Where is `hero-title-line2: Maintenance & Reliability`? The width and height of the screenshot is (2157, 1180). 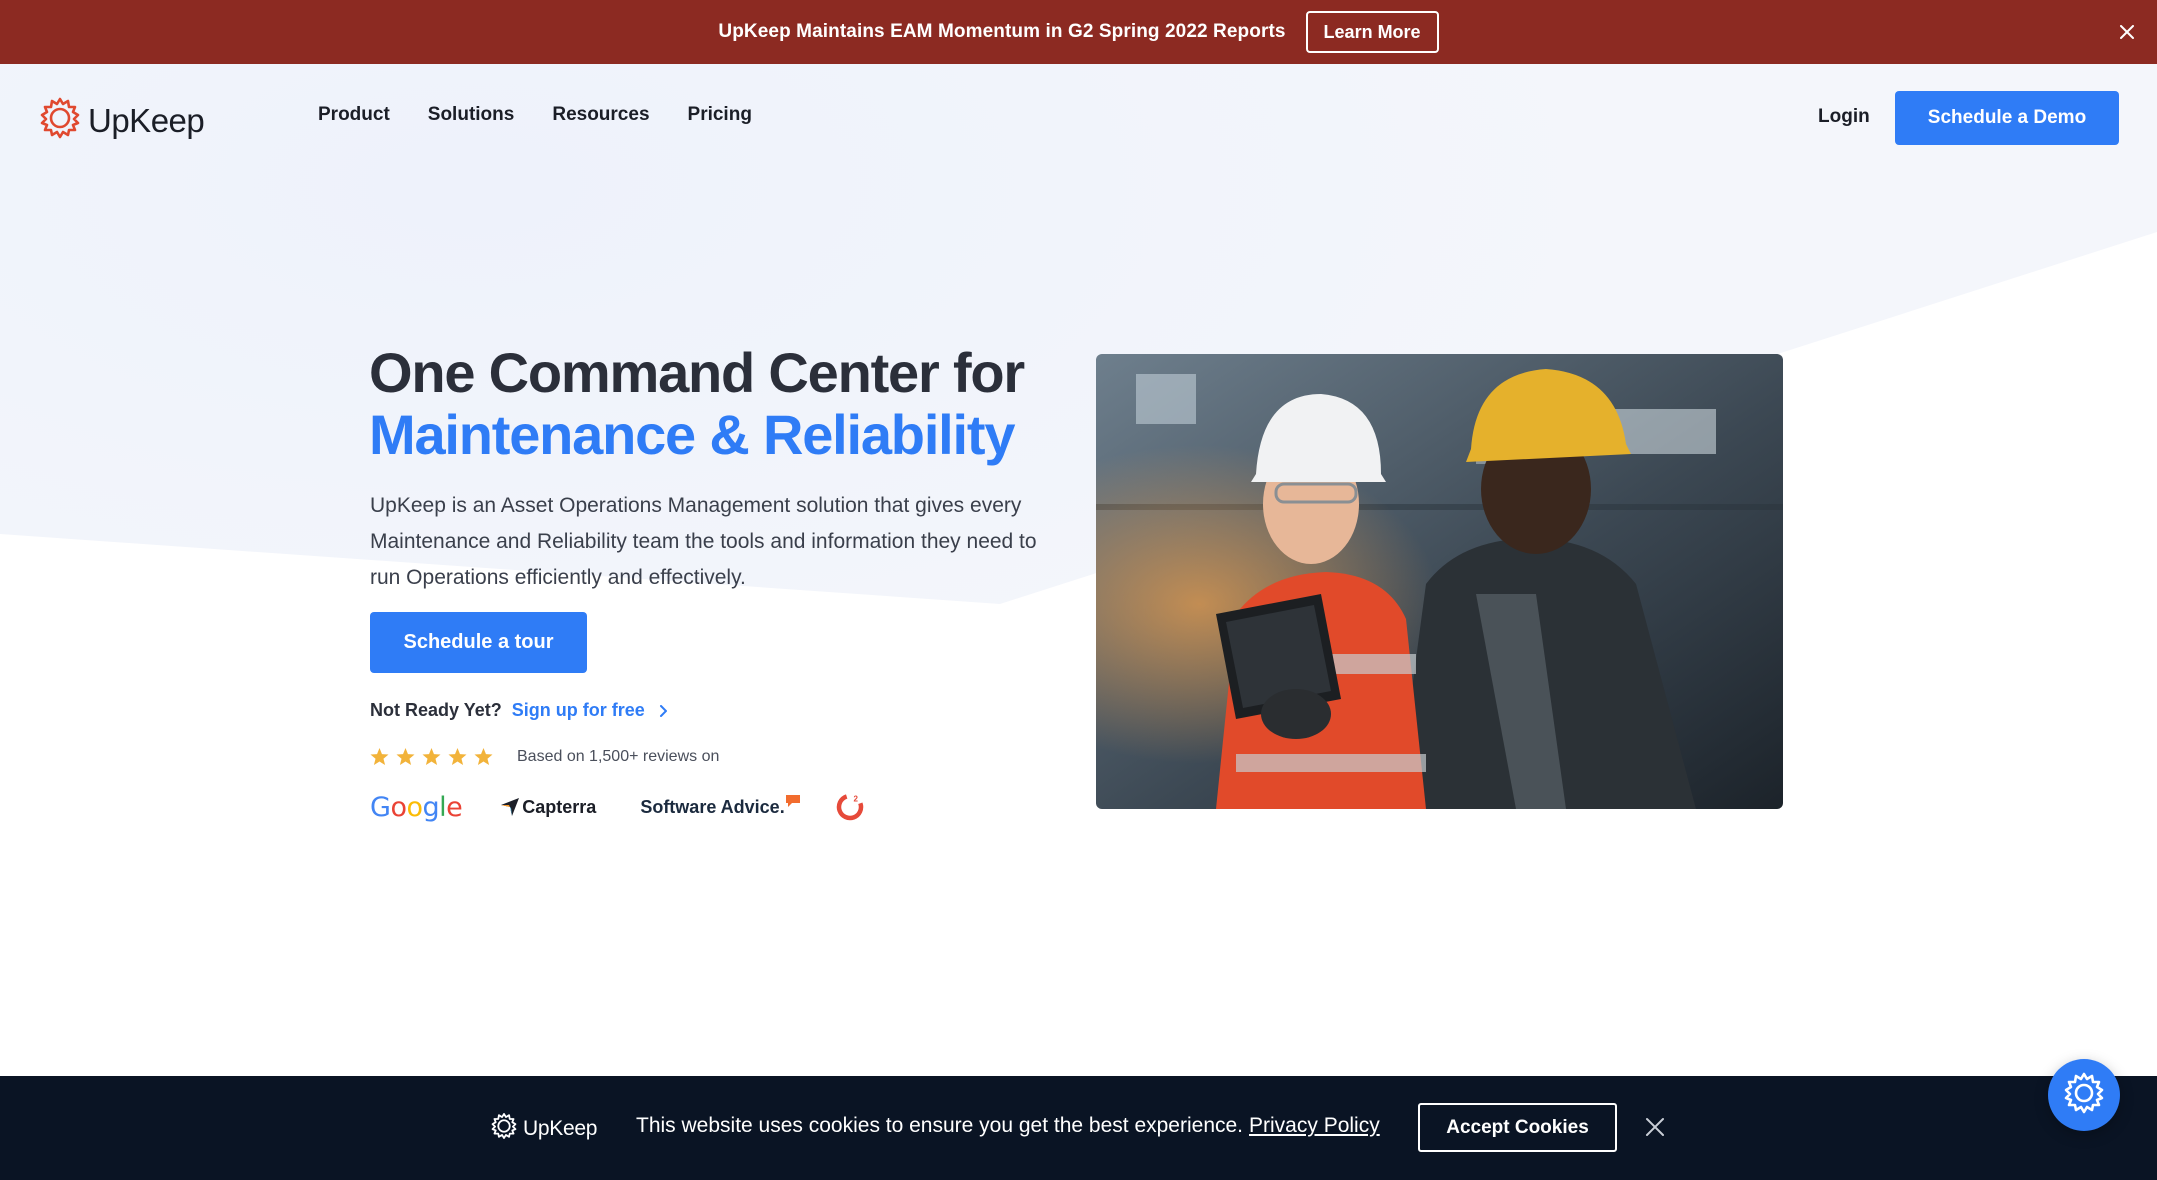
hero-title-line2: Maintenance & Reliability is located at coordinates (692, 434).